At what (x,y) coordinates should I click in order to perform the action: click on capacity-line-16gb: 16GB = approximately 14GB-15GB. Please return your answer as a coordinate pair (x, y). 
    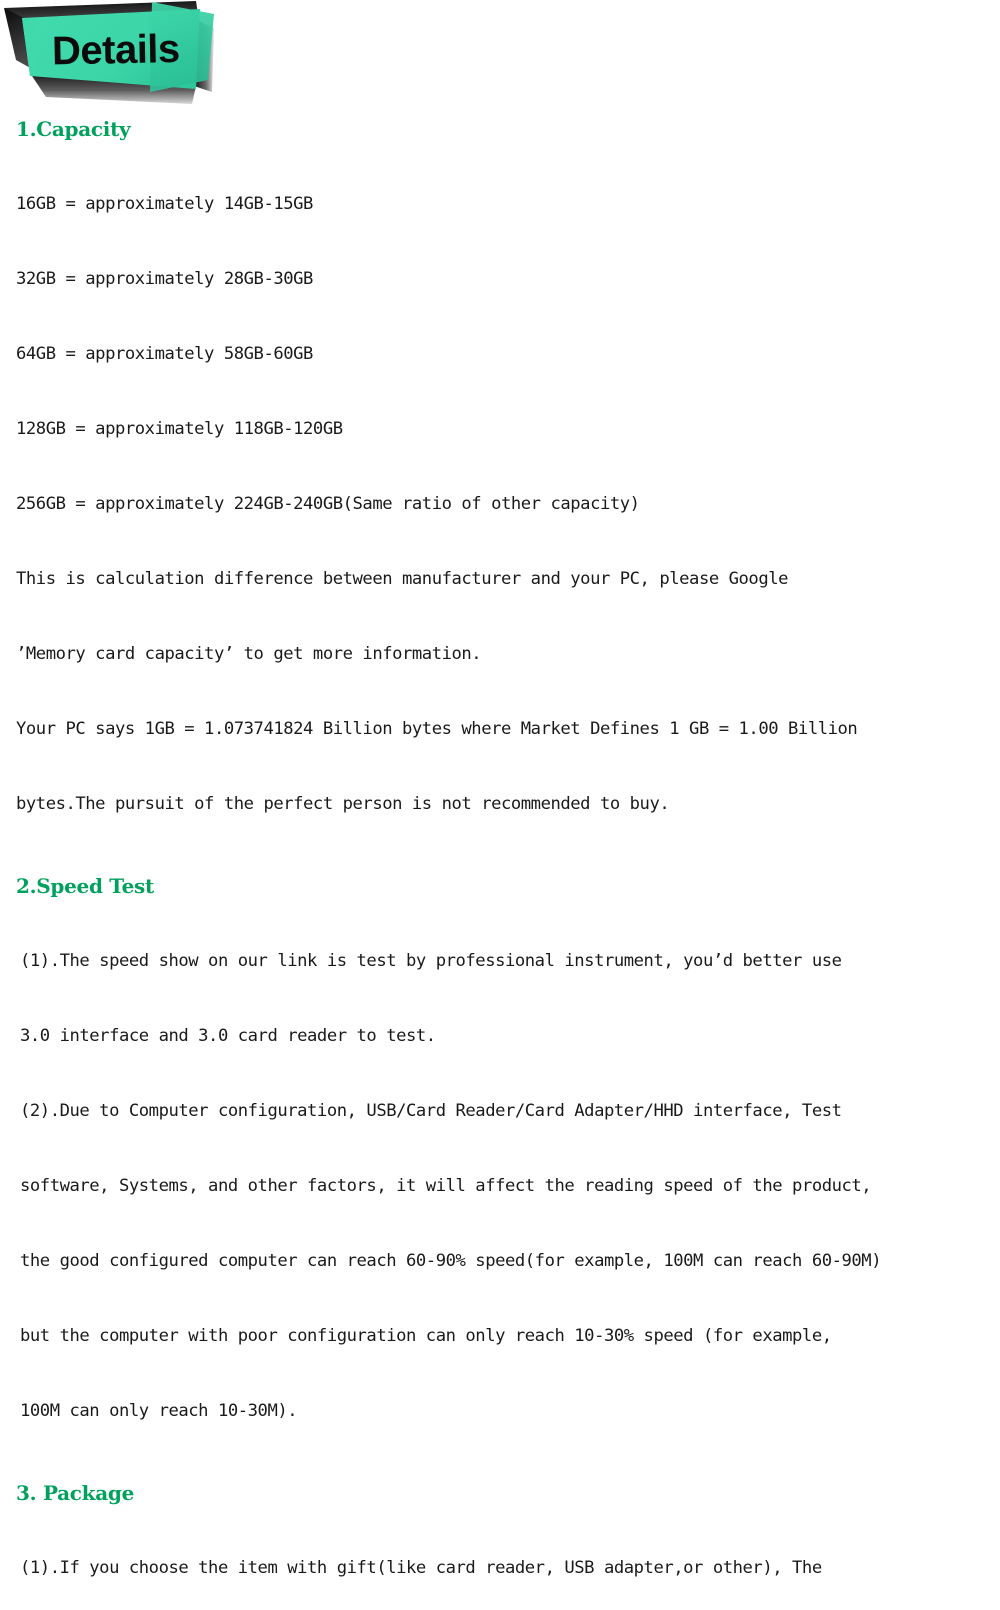
    Looking at the image, I should click on (164, 204).